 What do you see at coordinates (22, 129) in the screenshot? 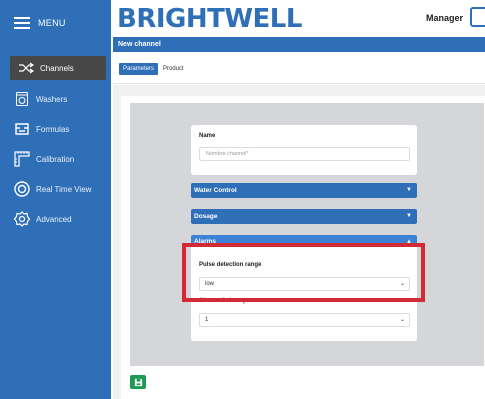
I see `formulas-icon` at bounding box center [22, 129].